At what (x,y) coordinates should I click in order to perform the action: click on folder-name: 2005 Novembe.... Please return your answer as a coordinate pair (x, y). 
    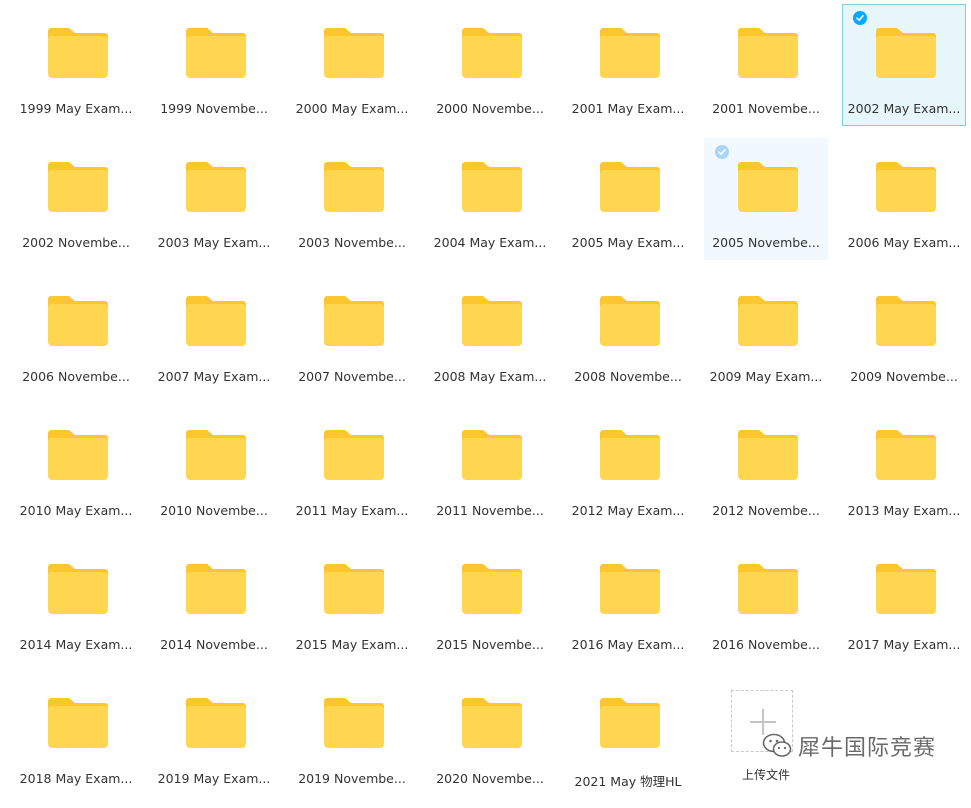
    Looking at the image, I should click on (766, 242).